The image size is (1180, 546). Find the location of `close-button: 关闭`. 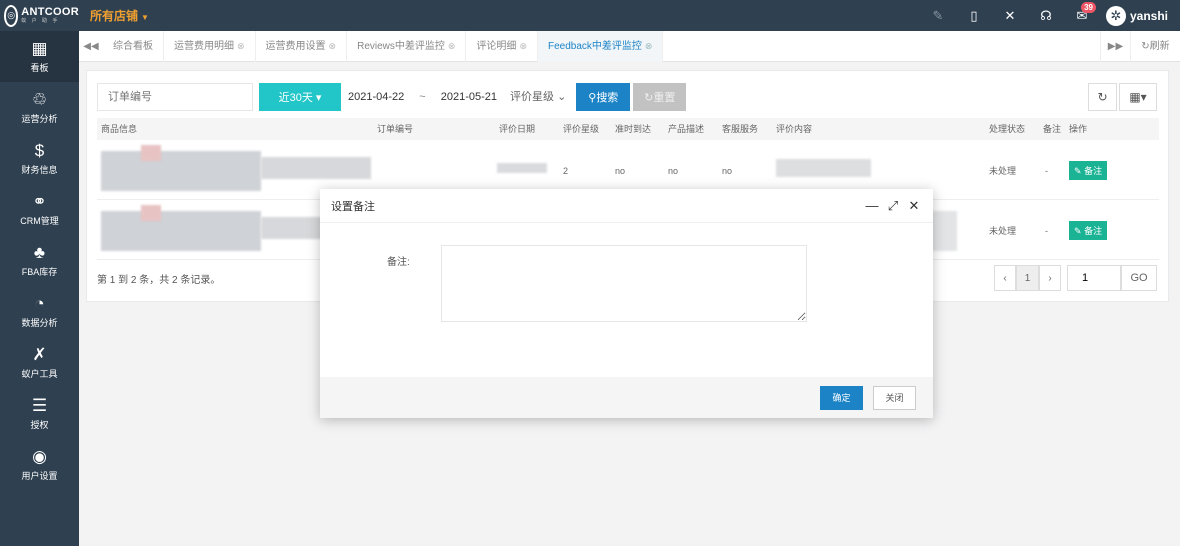

close-button: 关闭 is located at coordinates (894, 397).